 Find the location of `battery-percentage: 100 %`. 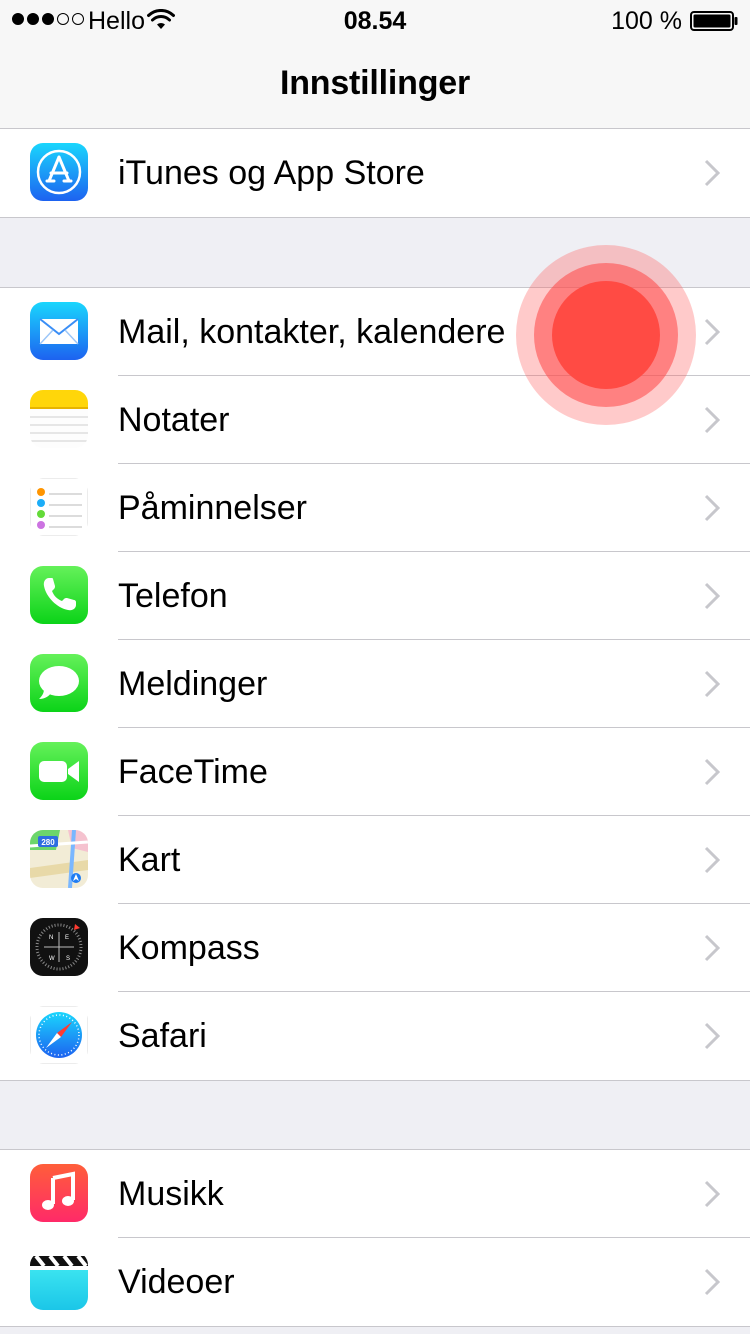

battery-percentage: 100 % is located at coordinates (646, 21).